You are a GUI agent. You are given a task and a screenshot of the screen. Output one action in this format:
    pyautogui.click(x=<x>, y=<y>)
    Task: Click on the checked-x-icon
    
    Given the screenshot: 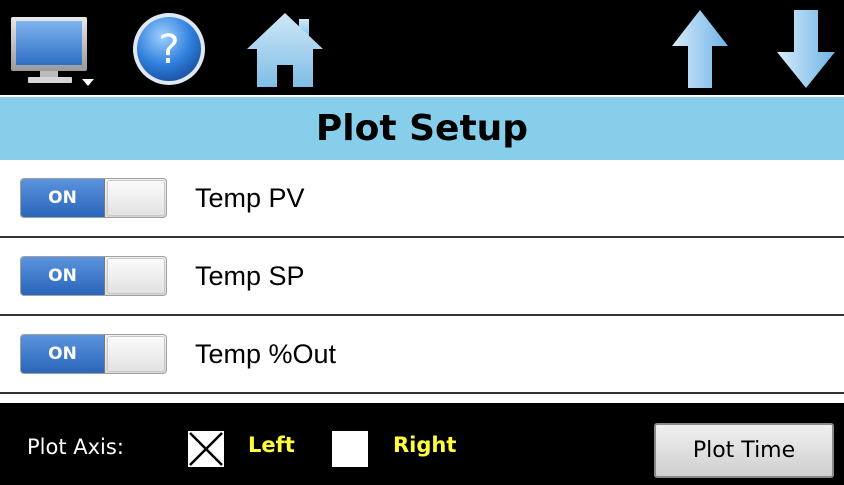 What is the action you would take?
    pyautogui.click(x=206, y=449)
    